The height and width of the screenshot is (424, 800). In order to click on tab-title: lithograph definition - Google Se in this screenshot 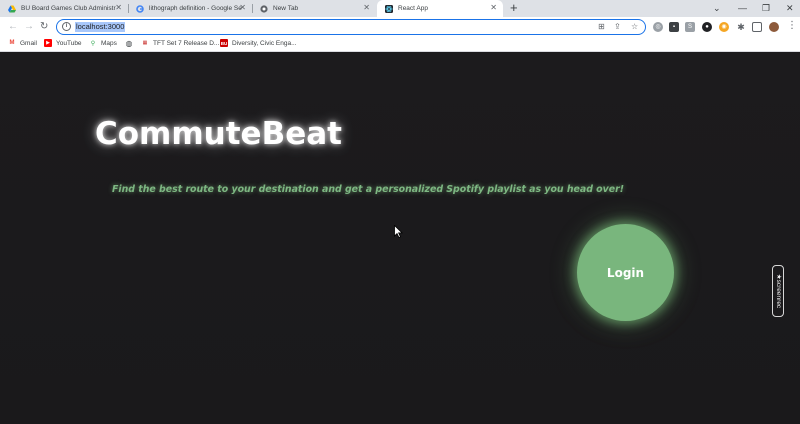, I will do `click(195, 8)`.